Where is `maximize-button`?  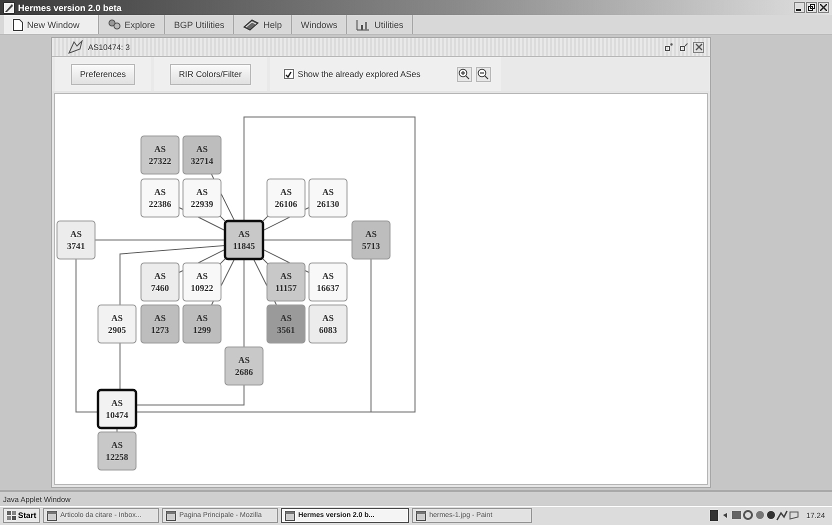 maximize-button is located at coordinates (683, 47).